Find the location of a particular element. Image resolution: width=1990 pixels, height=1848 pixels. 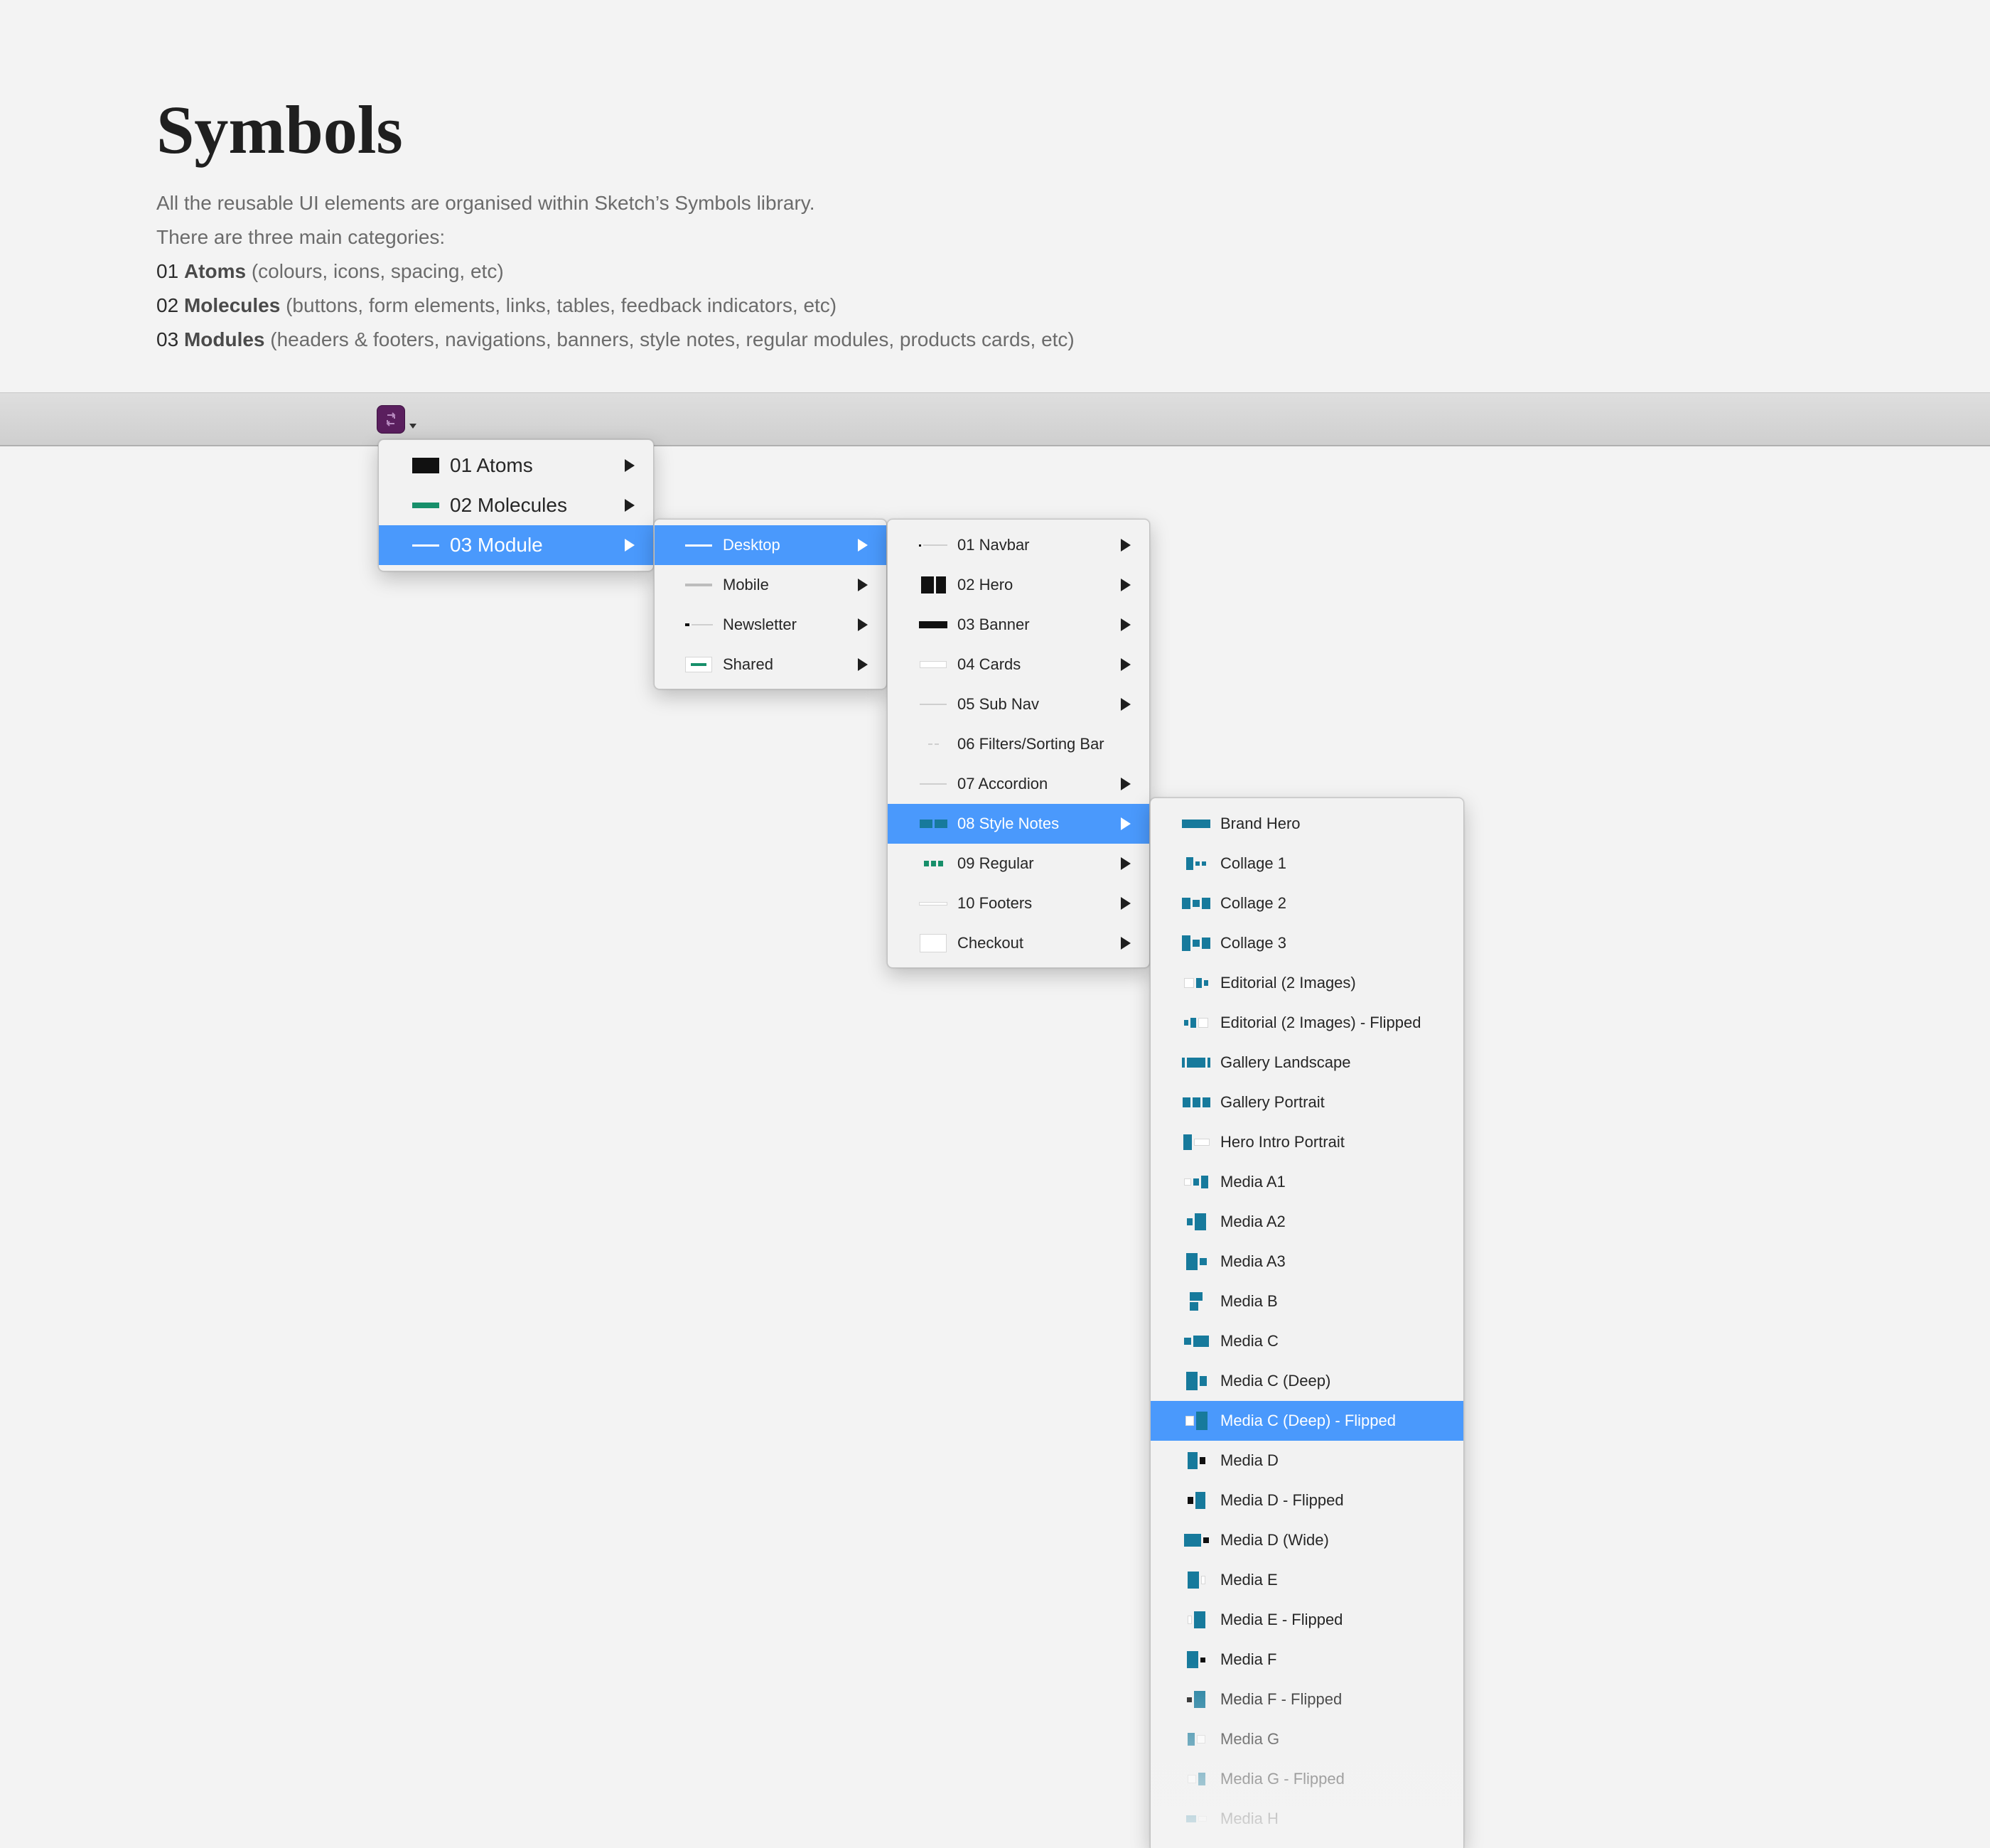

menu-item-label: Media D (Wide) is located at coordinates (1275, 1540).